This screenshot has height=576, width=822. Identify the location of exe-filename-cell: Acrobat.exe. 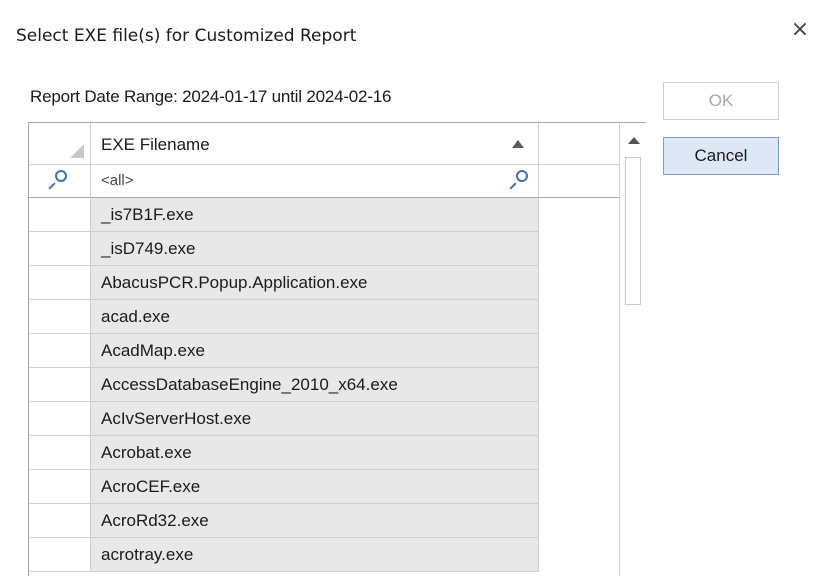
(315, 453).